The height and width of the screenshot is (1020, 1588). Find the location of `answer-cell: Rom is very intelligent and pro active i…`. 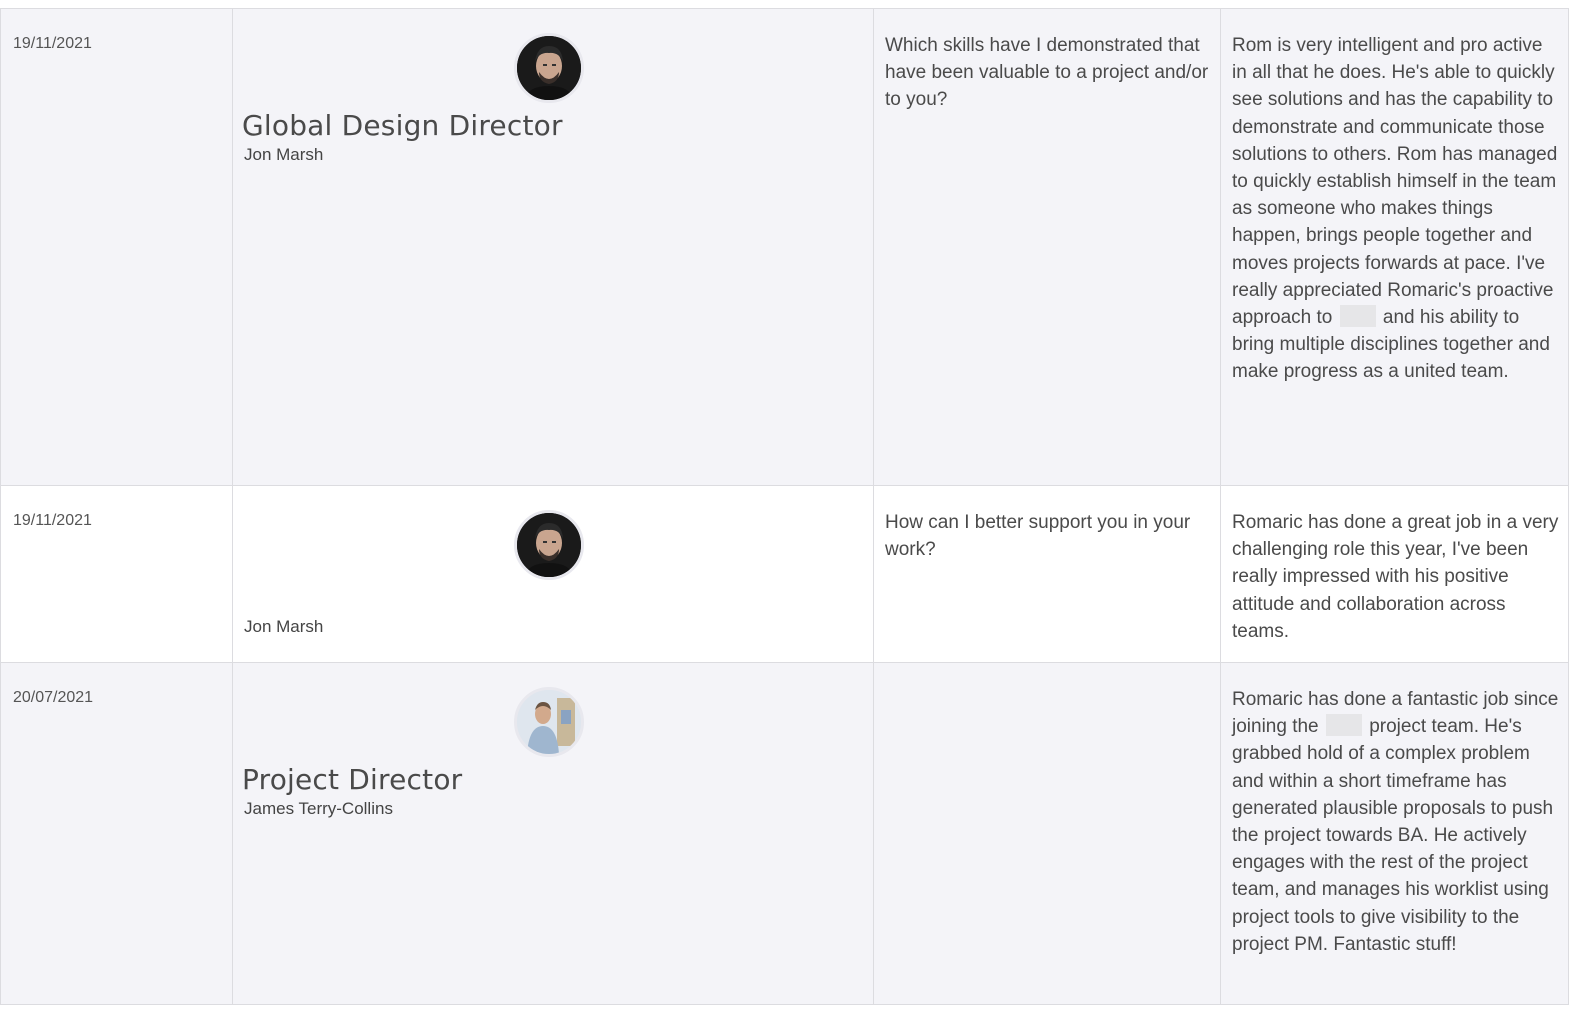

answer-cell: Rom is very intelligent and pro active i… is located at coordinates (1394, 247).